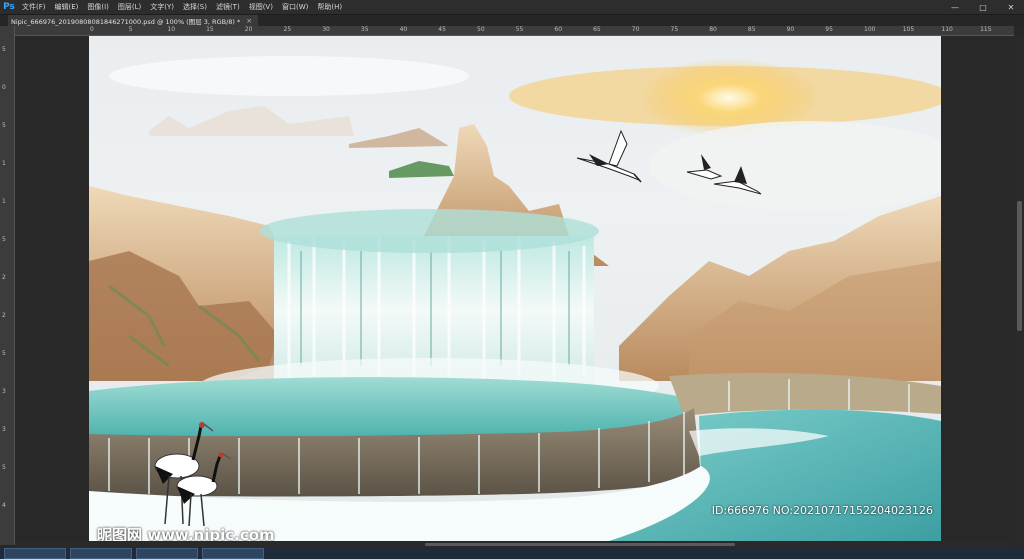 This screenshot has height=559, width=1024. I want to click on ruler-tick-label: 60, so click(558, 29).